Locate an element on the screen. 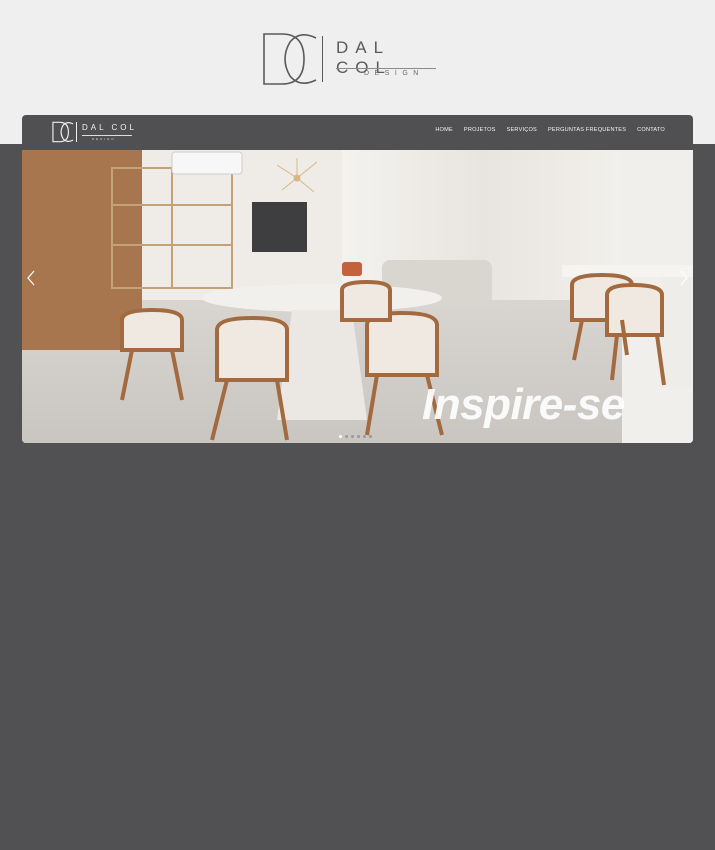 This screenshot has width=715, height=850. chevron-right-icon is located at coordinates (684, 278).